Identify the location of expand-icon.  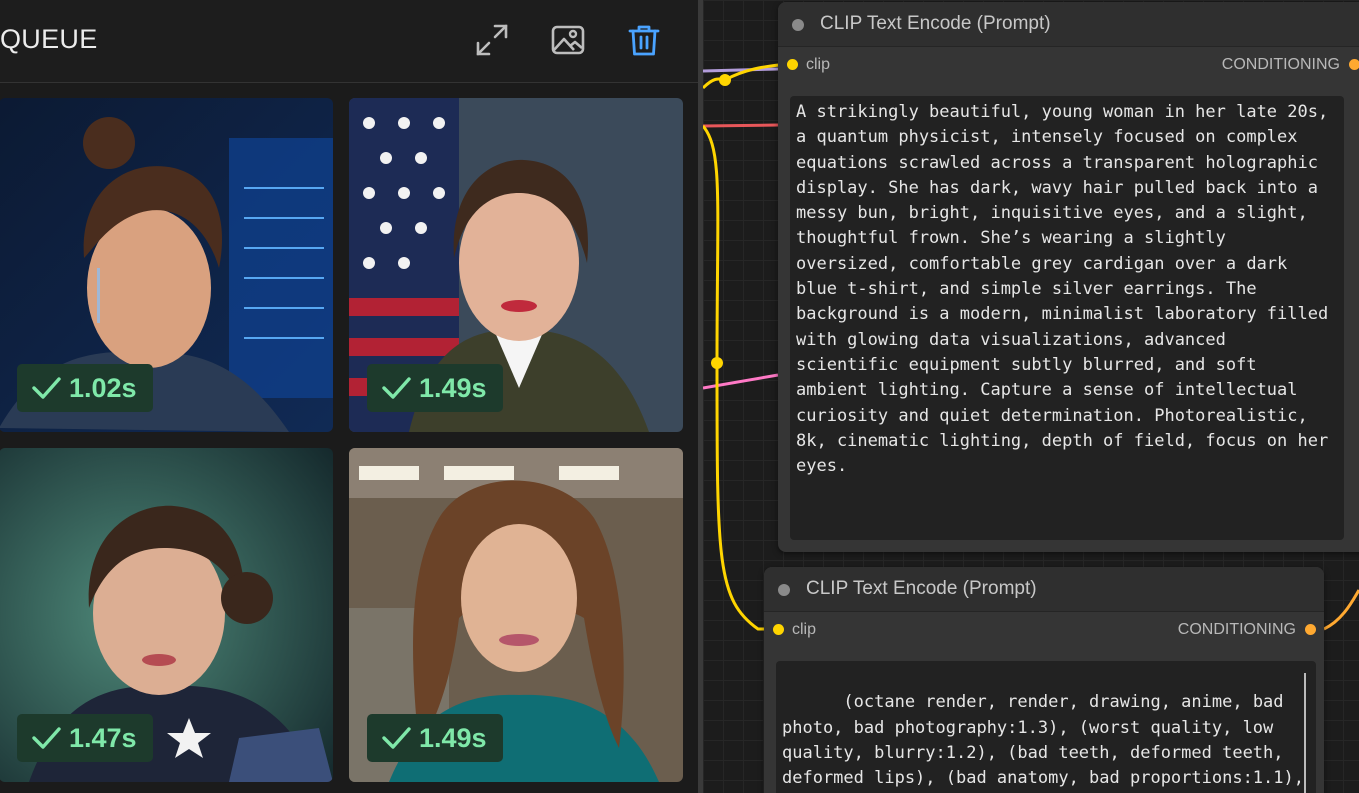
(492, 40).